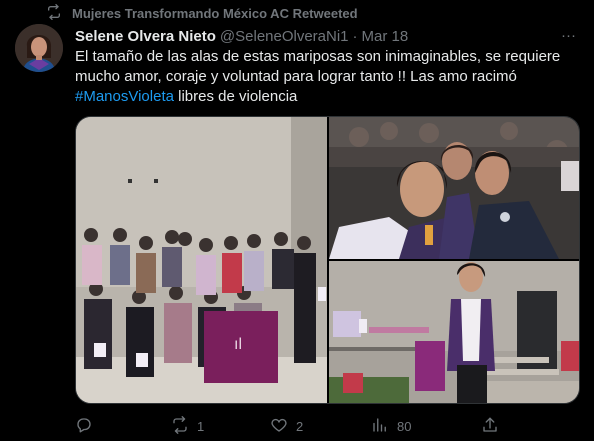 Image resolution: width=594 pixels, height=441 pixels. Describe the element at coordinates (235, 96) in the screenshot. I see `tweet-text-tail: libres de violencia` at that location.